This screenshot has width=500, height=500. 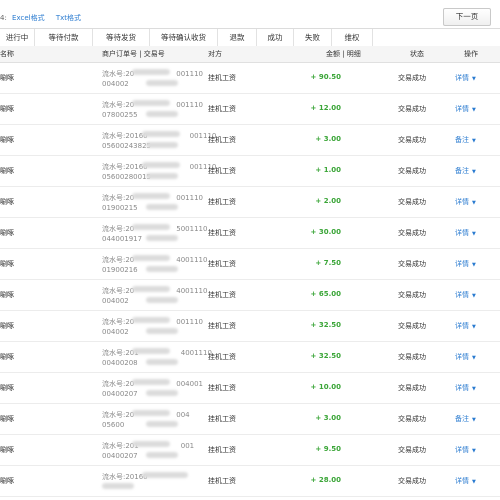 I want to click on next-page-button: 下一页, so click(x=467, y=17).